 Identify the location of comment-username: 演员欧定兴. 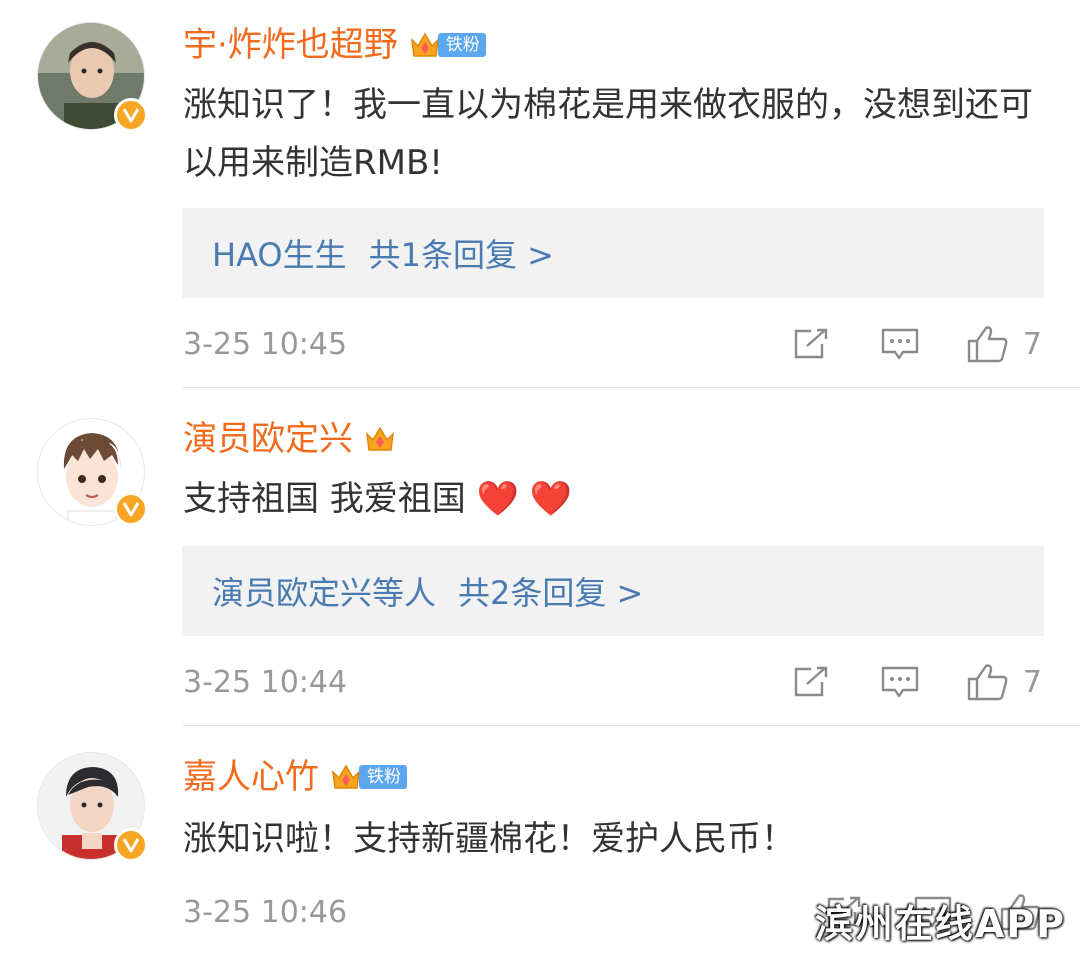
(290, 439).